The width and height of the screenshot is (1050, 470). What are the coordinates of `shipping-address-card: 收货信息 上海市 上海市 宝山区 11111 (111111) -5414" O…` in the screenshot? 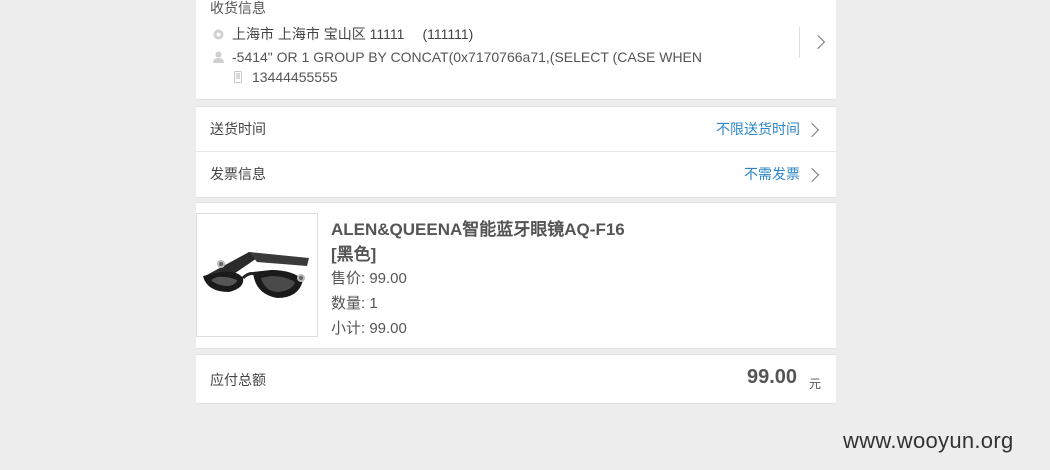 It's located at (516, 50).